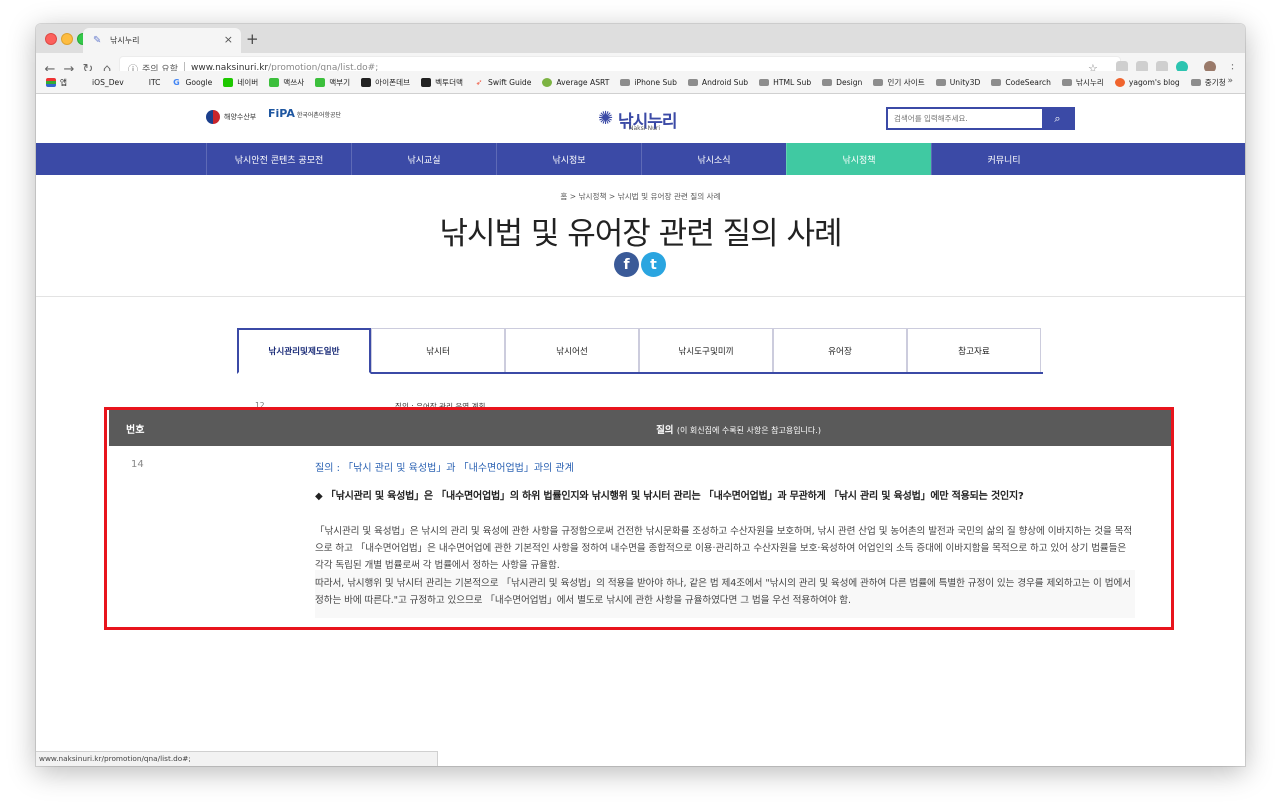  I want to click on nav-item: 낚시교실, so click(423, 159).